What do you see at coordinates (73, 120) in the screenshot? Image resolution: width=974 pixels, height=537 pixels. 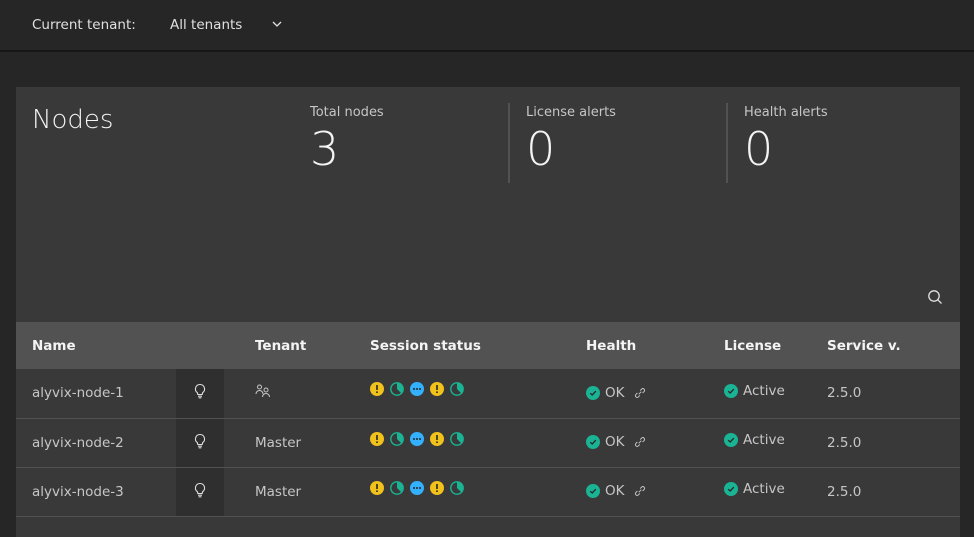 I see `page-title: Nodes` at bounding box center [73, 120].